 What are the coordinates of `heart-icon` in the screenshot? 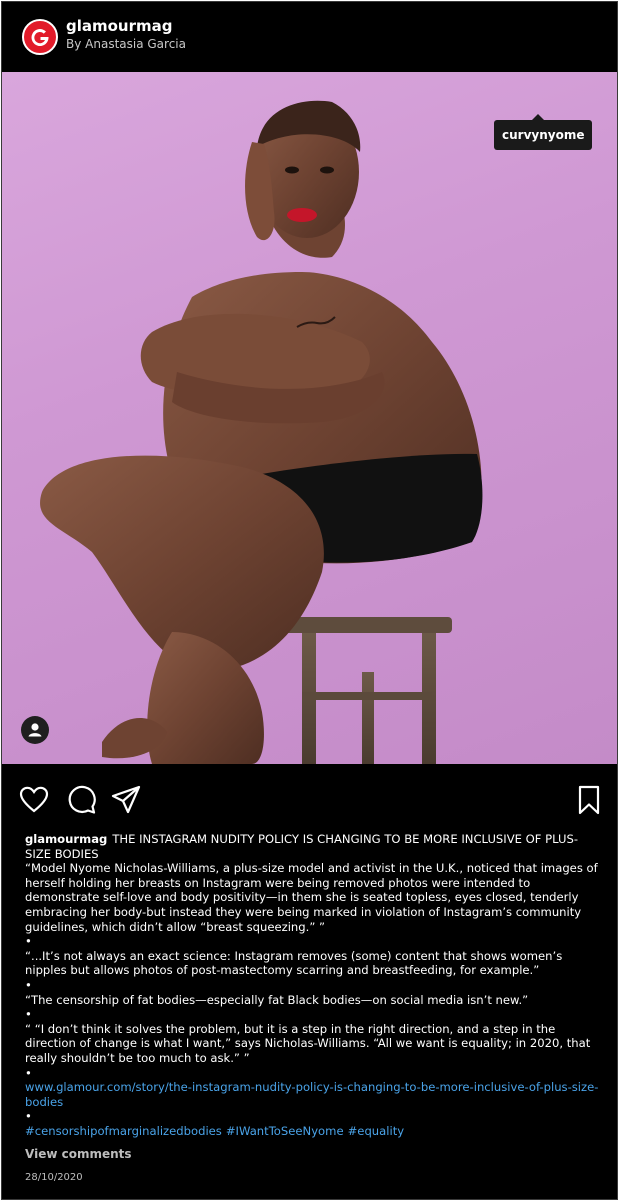 It's located at (34, 800).